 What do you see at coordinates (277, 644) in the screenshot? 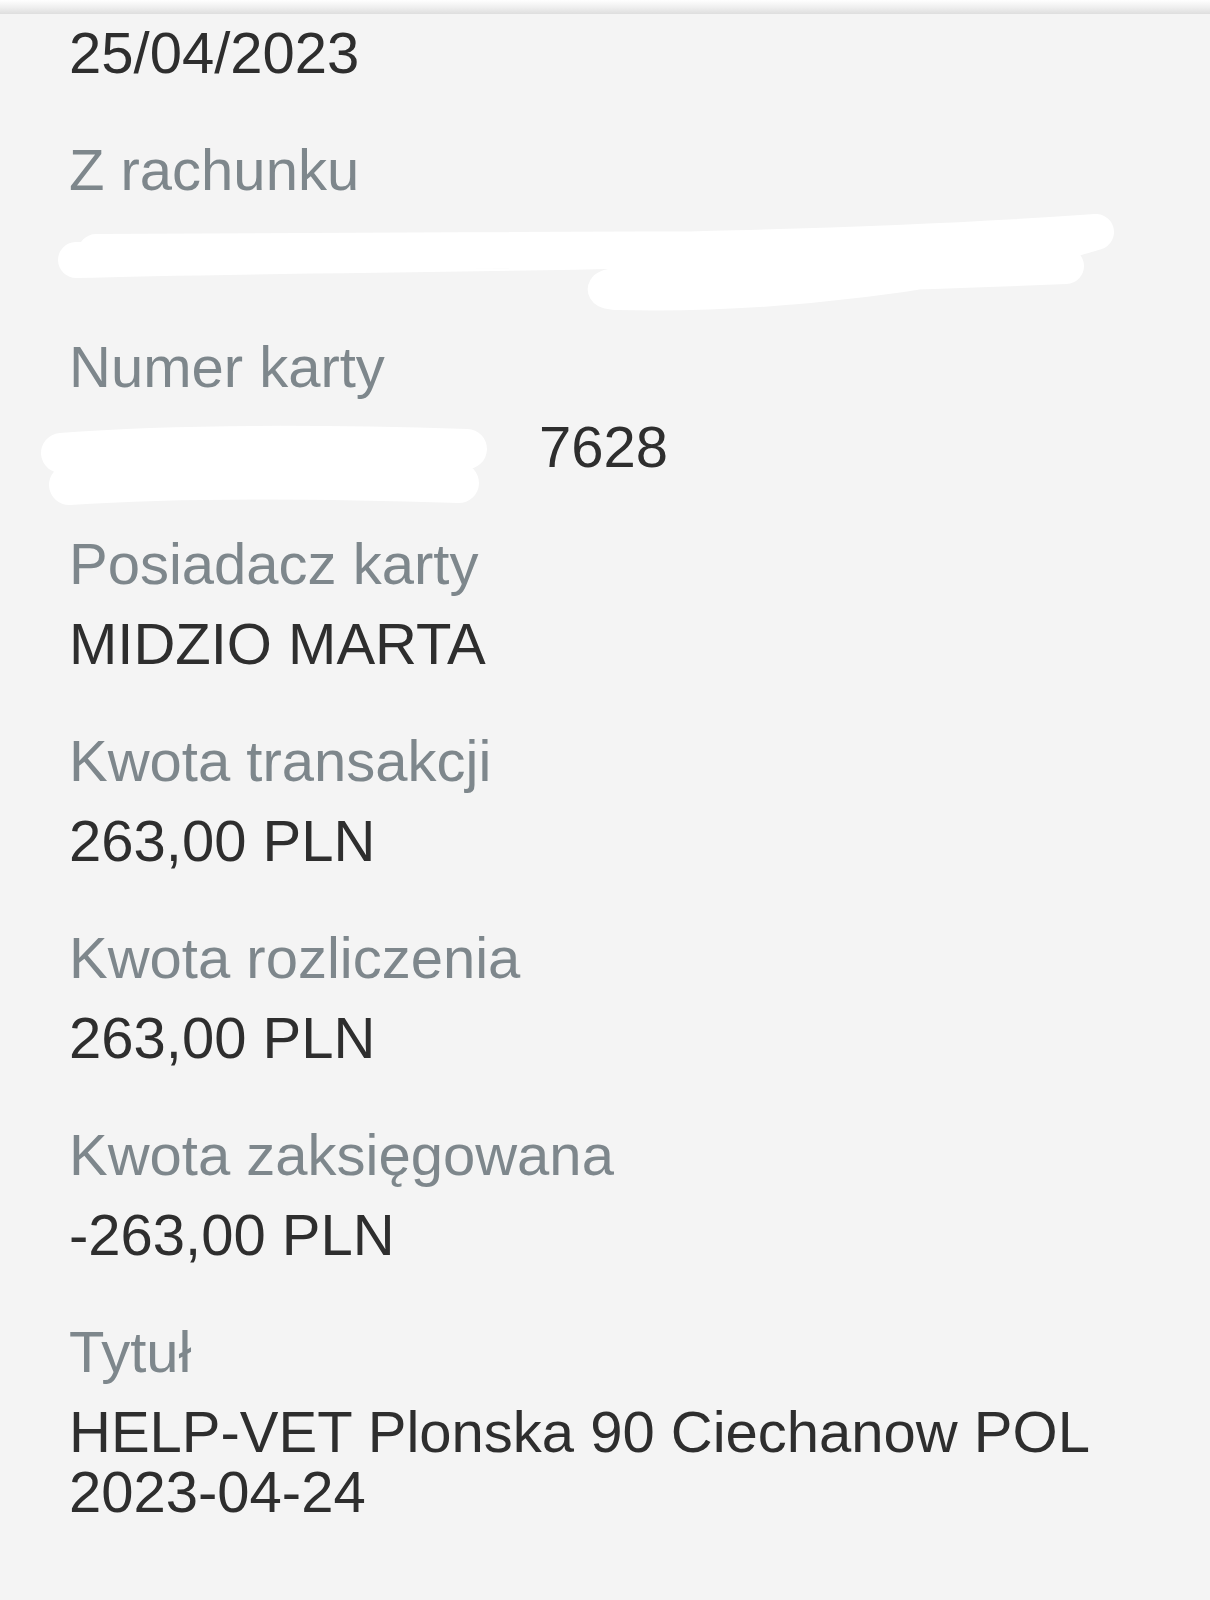
I see `field-value: MIDZIO MARTA` at bounding box center [277, 644].